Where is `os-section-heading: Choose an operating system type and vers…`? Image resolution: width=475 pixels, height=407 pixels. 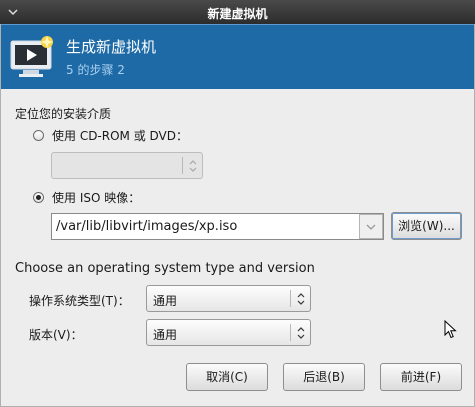
os-section-heading: Choose an operating system type and vers… is located at coordinates (165, 268).